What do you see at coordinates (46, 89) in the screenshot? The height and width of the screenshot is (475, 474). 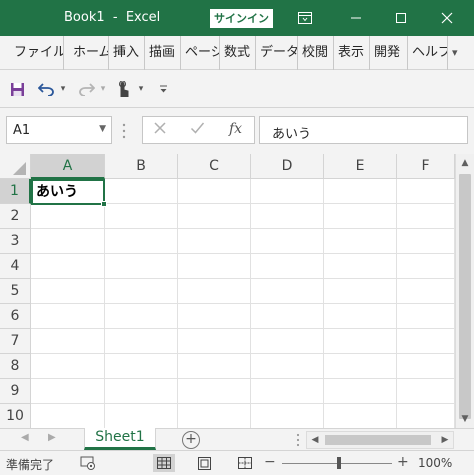 I see `undo-icon` at bounding box center [46, 89].